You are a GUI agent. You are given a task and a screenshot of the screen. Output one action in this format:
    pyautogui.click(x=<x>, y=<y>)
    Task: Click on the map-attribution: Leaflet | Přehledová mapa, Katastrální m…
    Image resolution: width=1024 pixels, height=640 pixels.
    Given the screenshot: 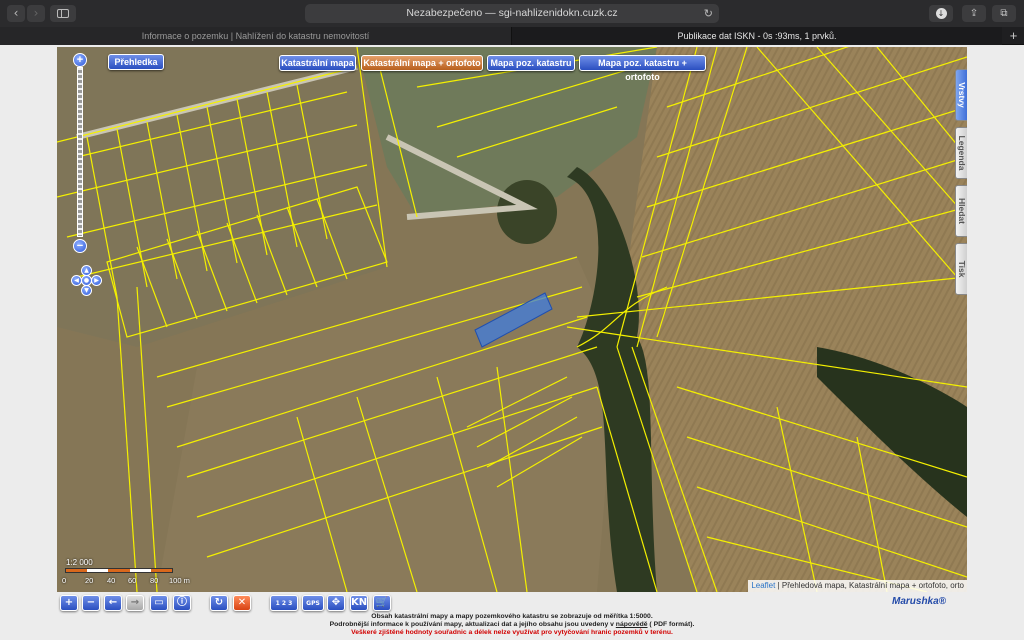 What is the action you would take?
    pyautogui.click(x=857, y=586)
    